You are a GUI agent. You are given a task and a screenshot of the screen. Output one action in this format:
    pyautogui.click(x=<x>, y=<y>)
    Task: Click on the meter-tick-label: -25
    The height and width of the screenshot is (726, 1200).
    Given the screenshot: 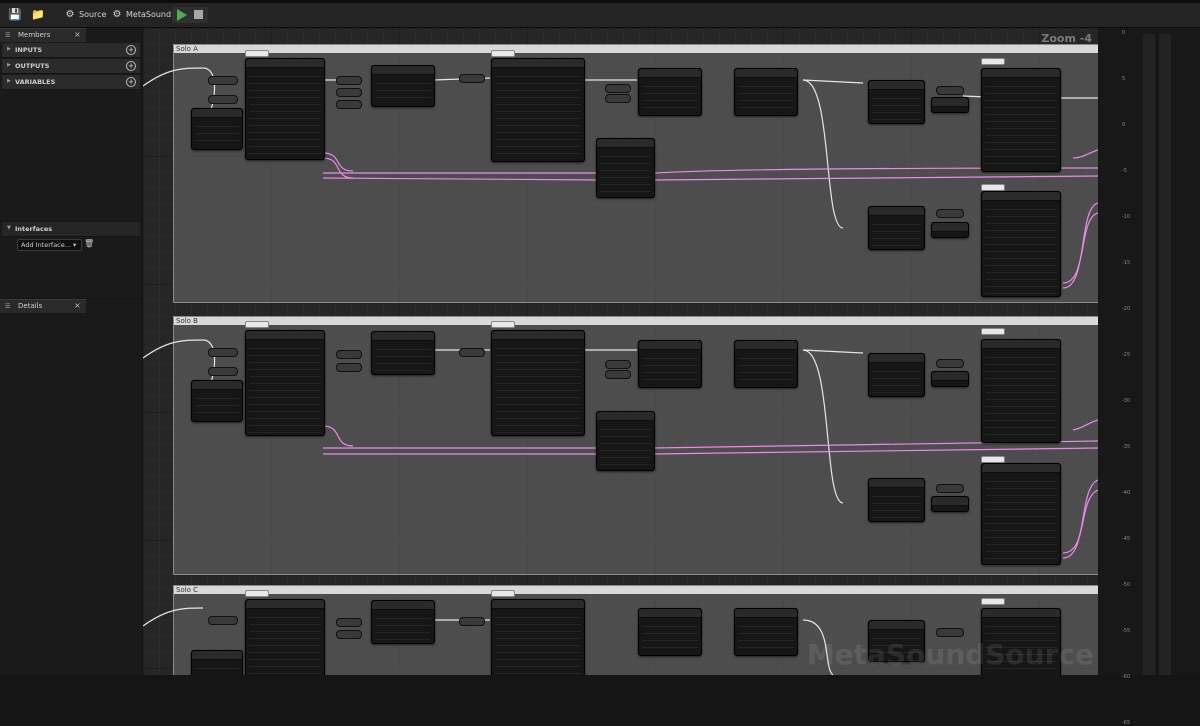 What is the action you would take?
    pyautogui.click(x=1126, y=355)
    